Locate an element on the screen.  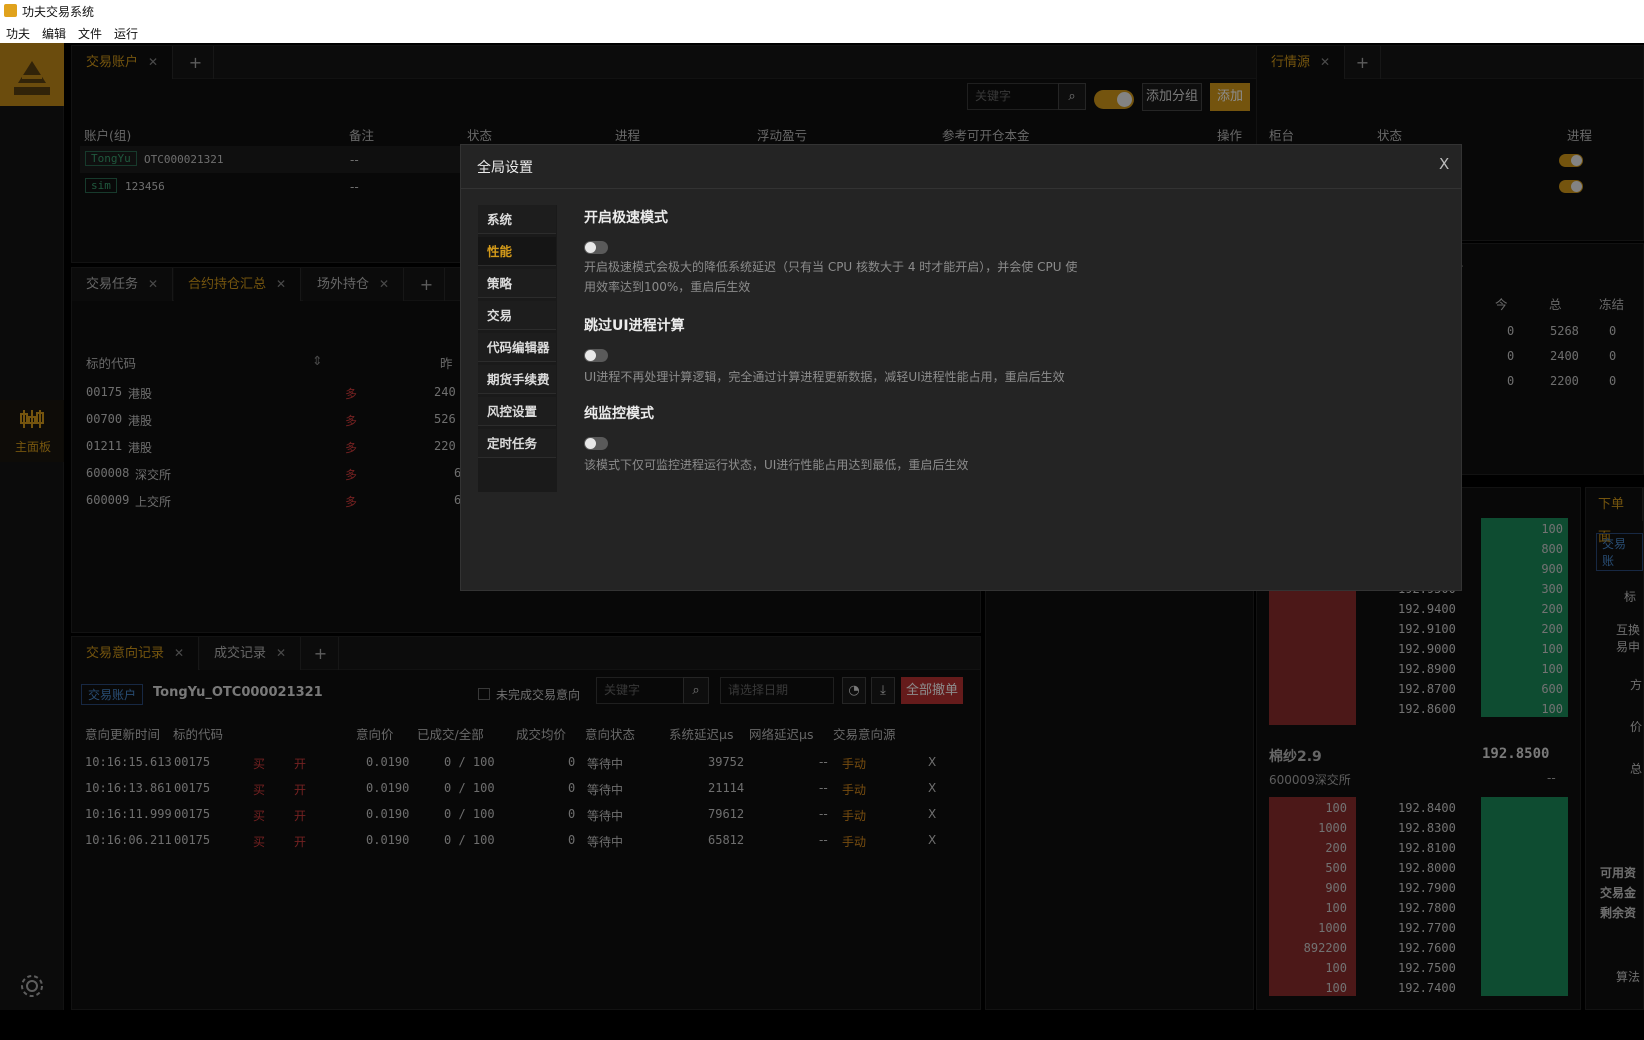
setting-title: 跳过UI进程计算 is located at coordinates (634, 326).